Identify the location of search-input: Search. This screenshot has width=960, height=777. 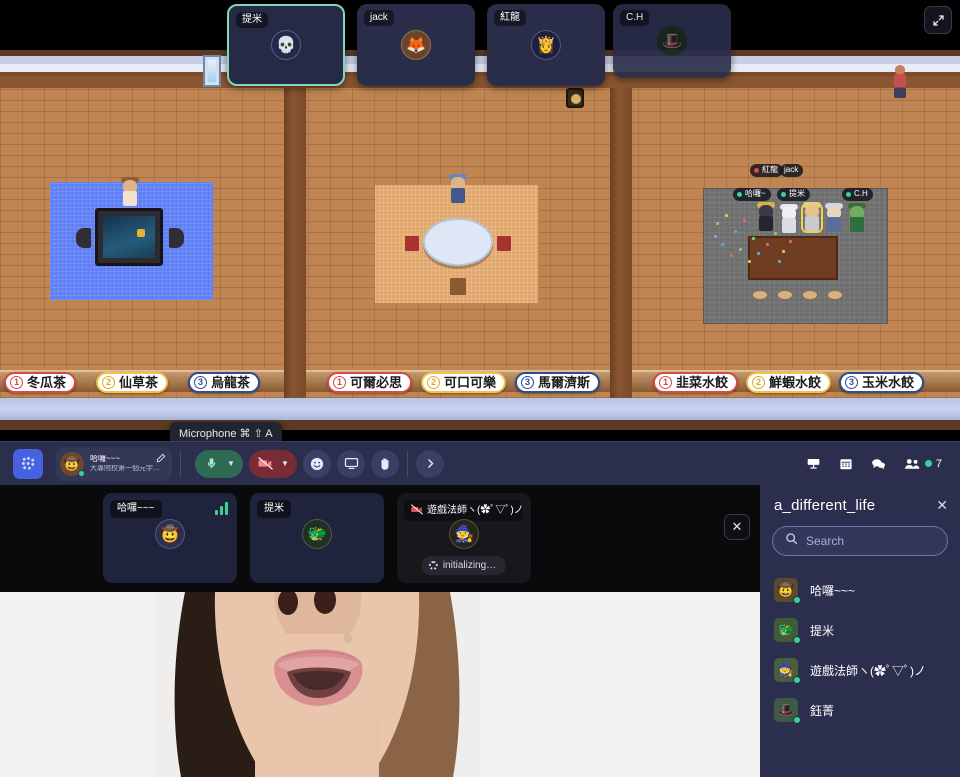
(860, 541).